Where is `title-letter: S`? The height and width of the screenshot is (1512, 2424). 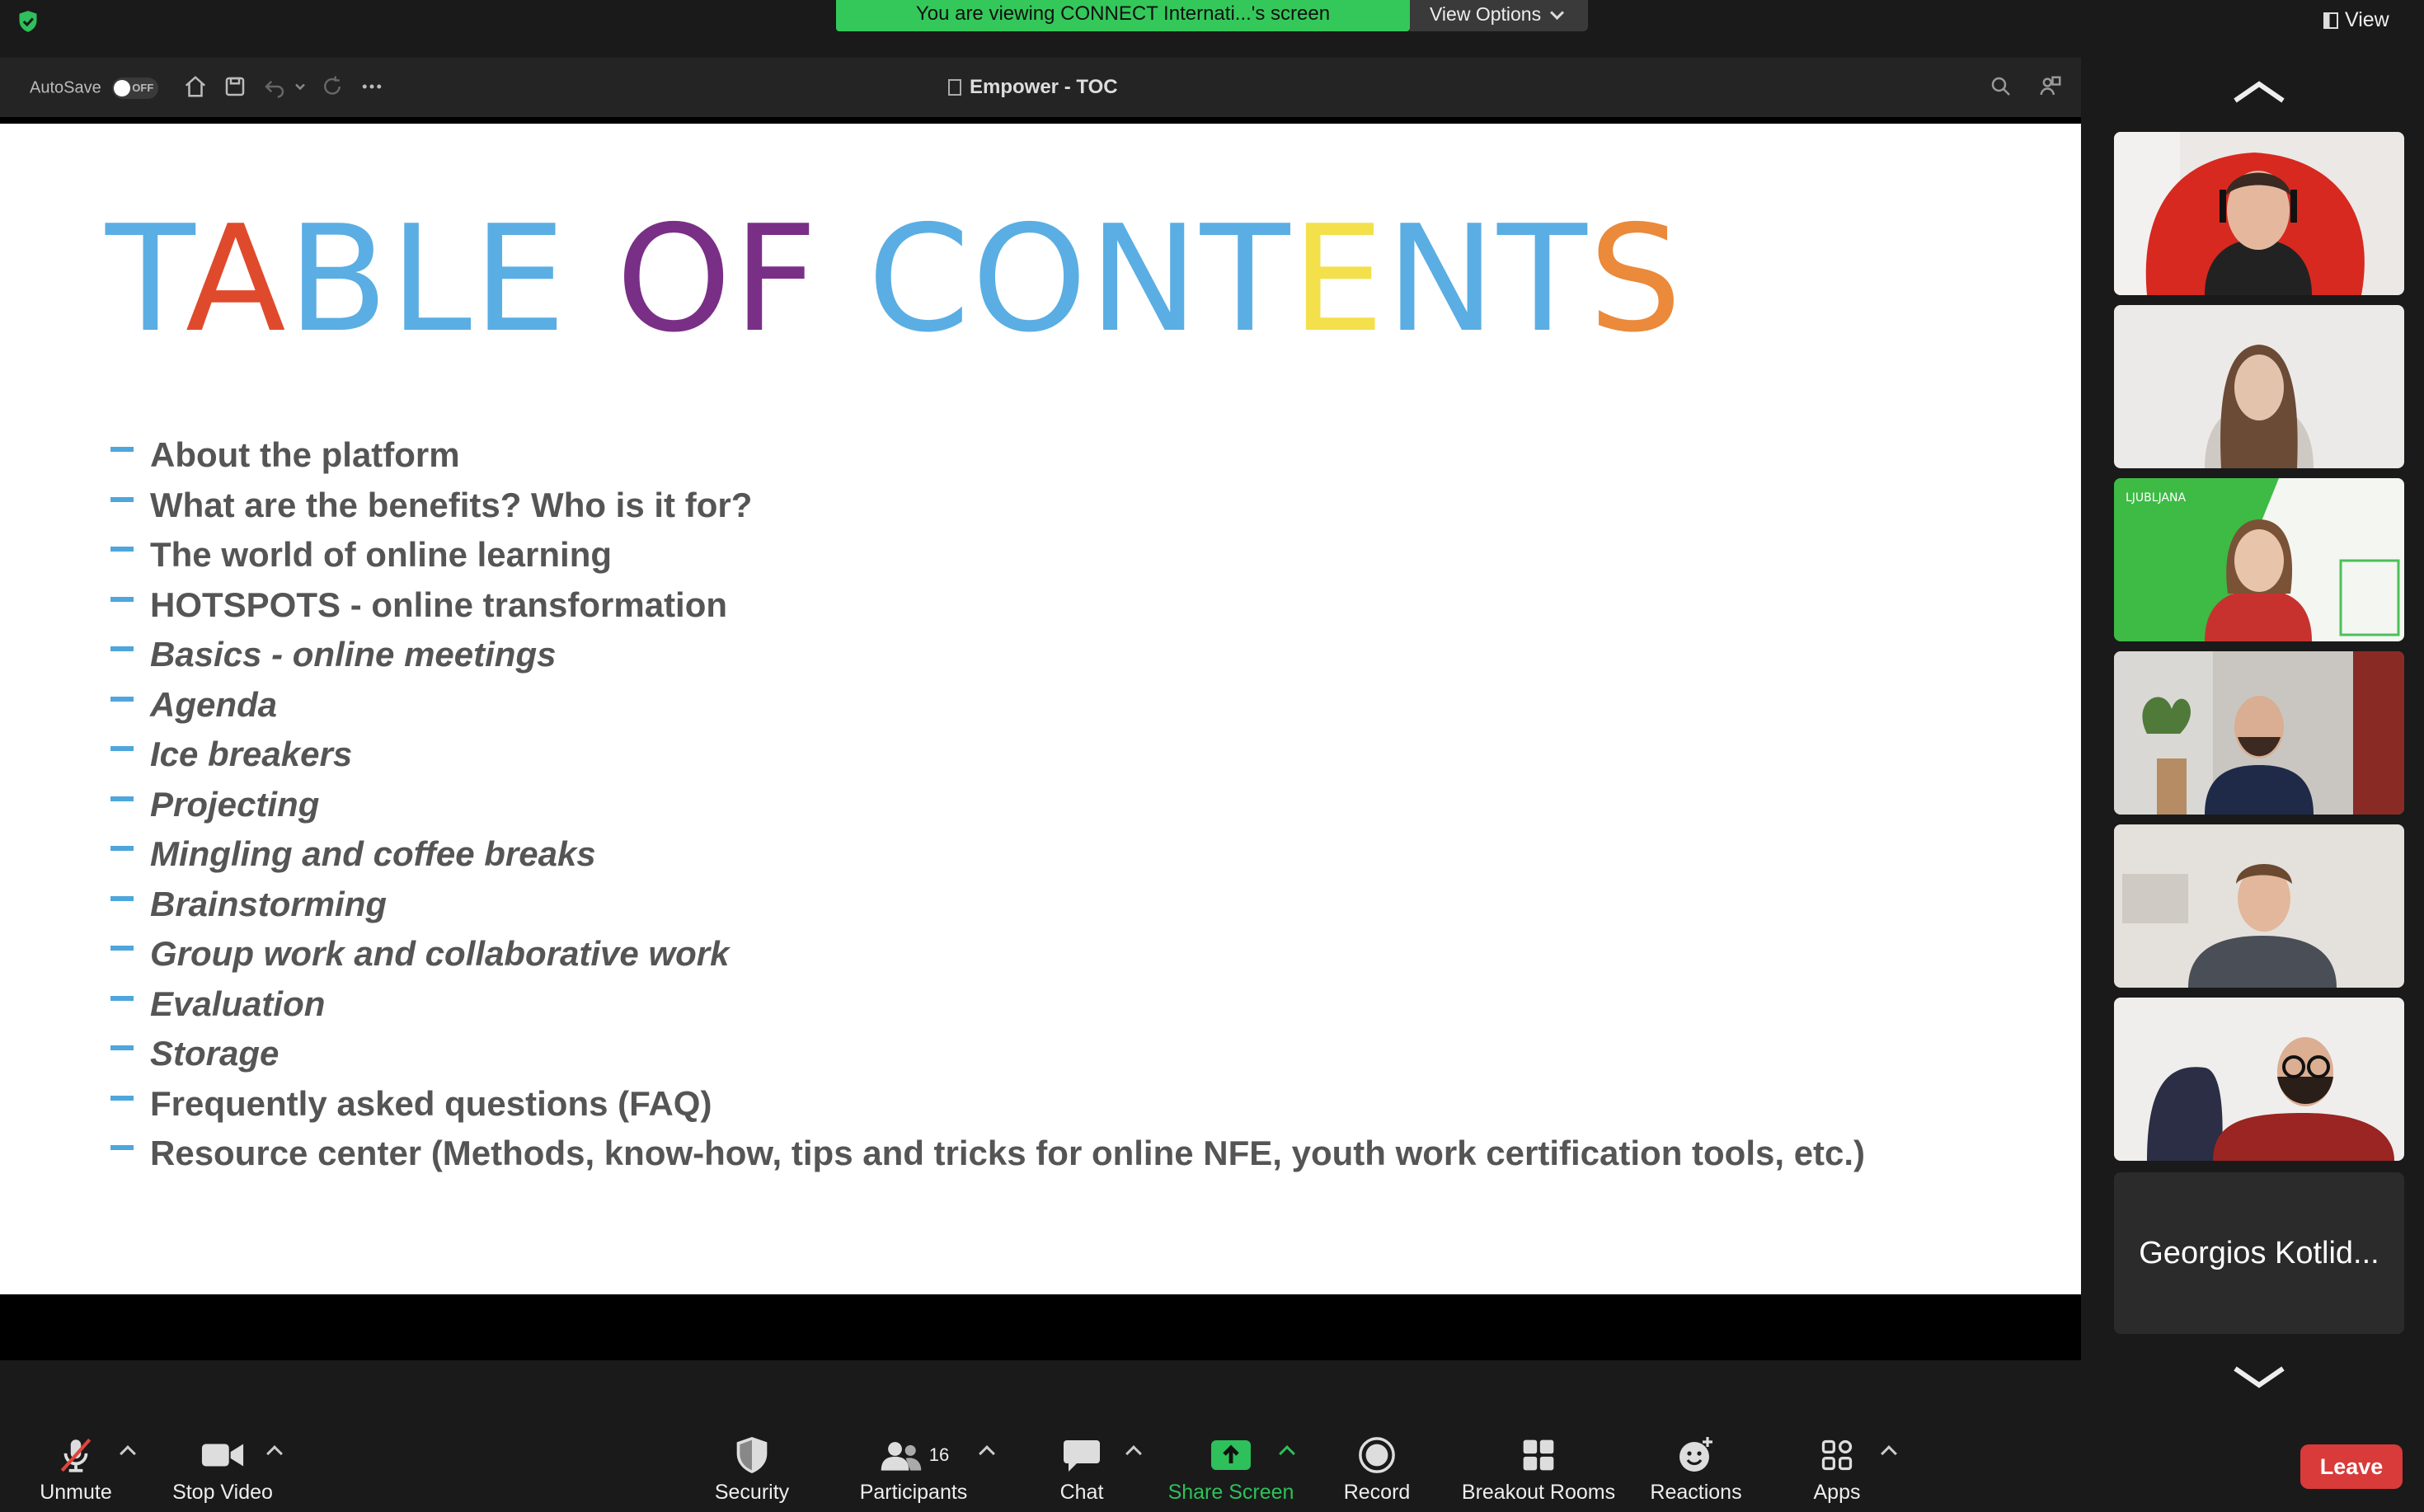
title-letter: S is located at coordinates (1636, 279).